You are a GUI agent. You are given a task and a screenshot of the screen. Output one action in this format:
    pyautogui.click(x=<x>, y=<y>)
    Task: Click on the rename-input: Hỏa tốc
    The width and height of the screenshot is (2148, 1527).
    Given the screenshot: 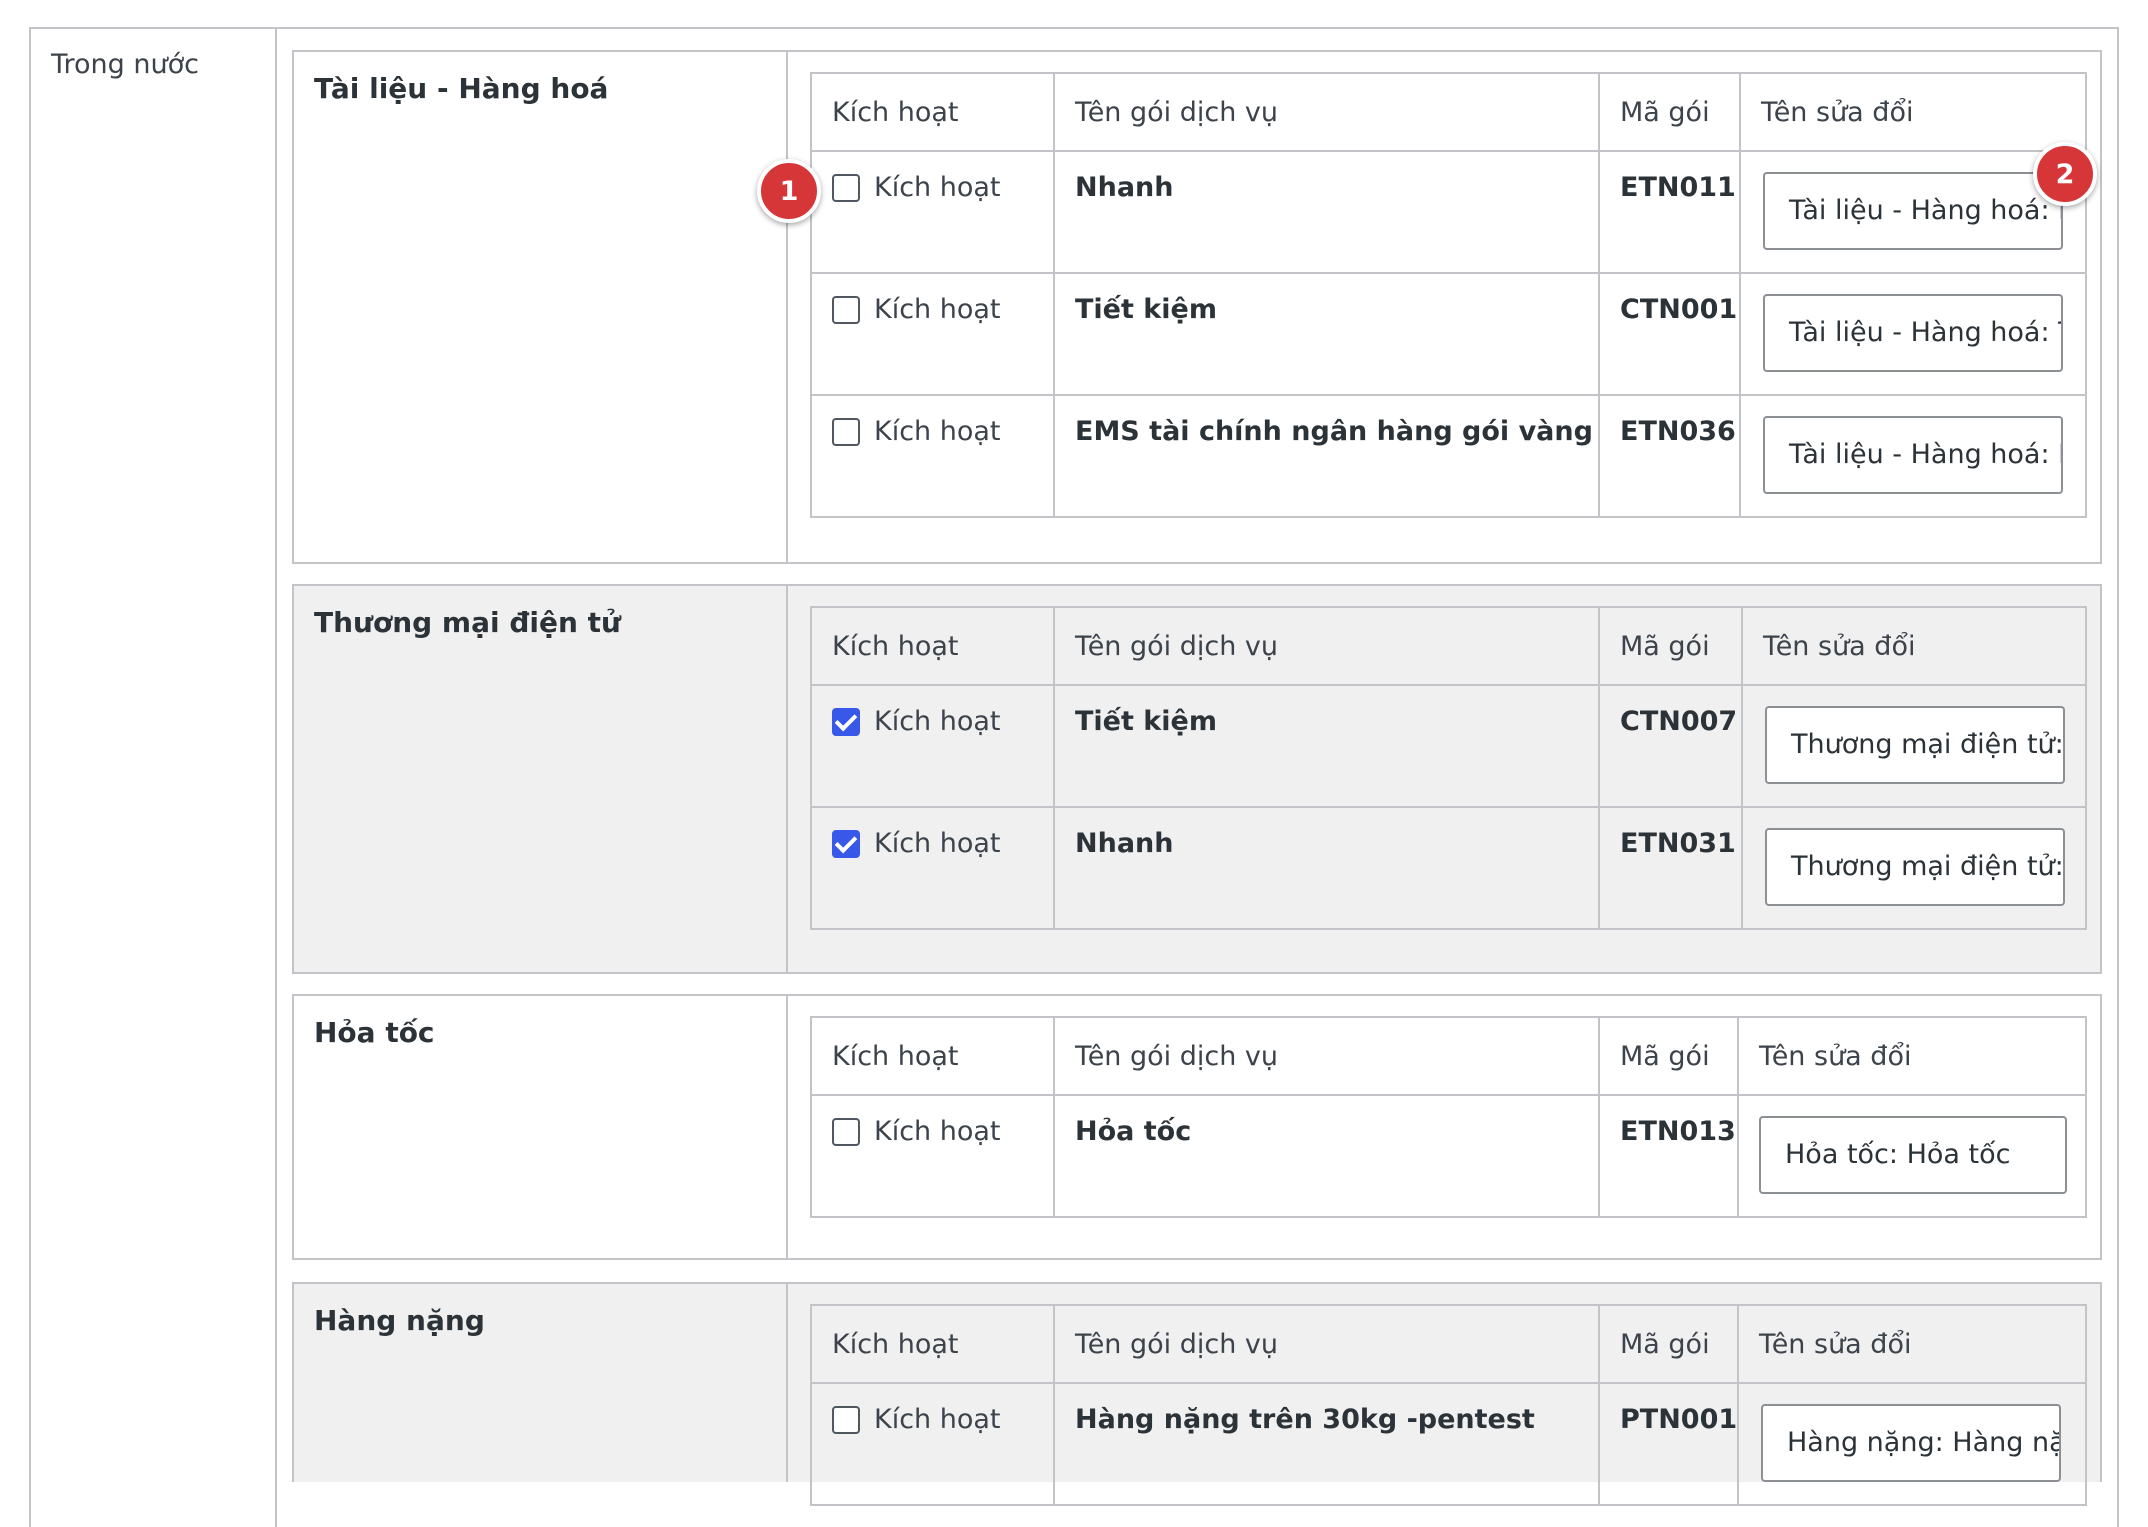 What is the action you would take?
    pyautogui.click(x=1913, y=1155)
    